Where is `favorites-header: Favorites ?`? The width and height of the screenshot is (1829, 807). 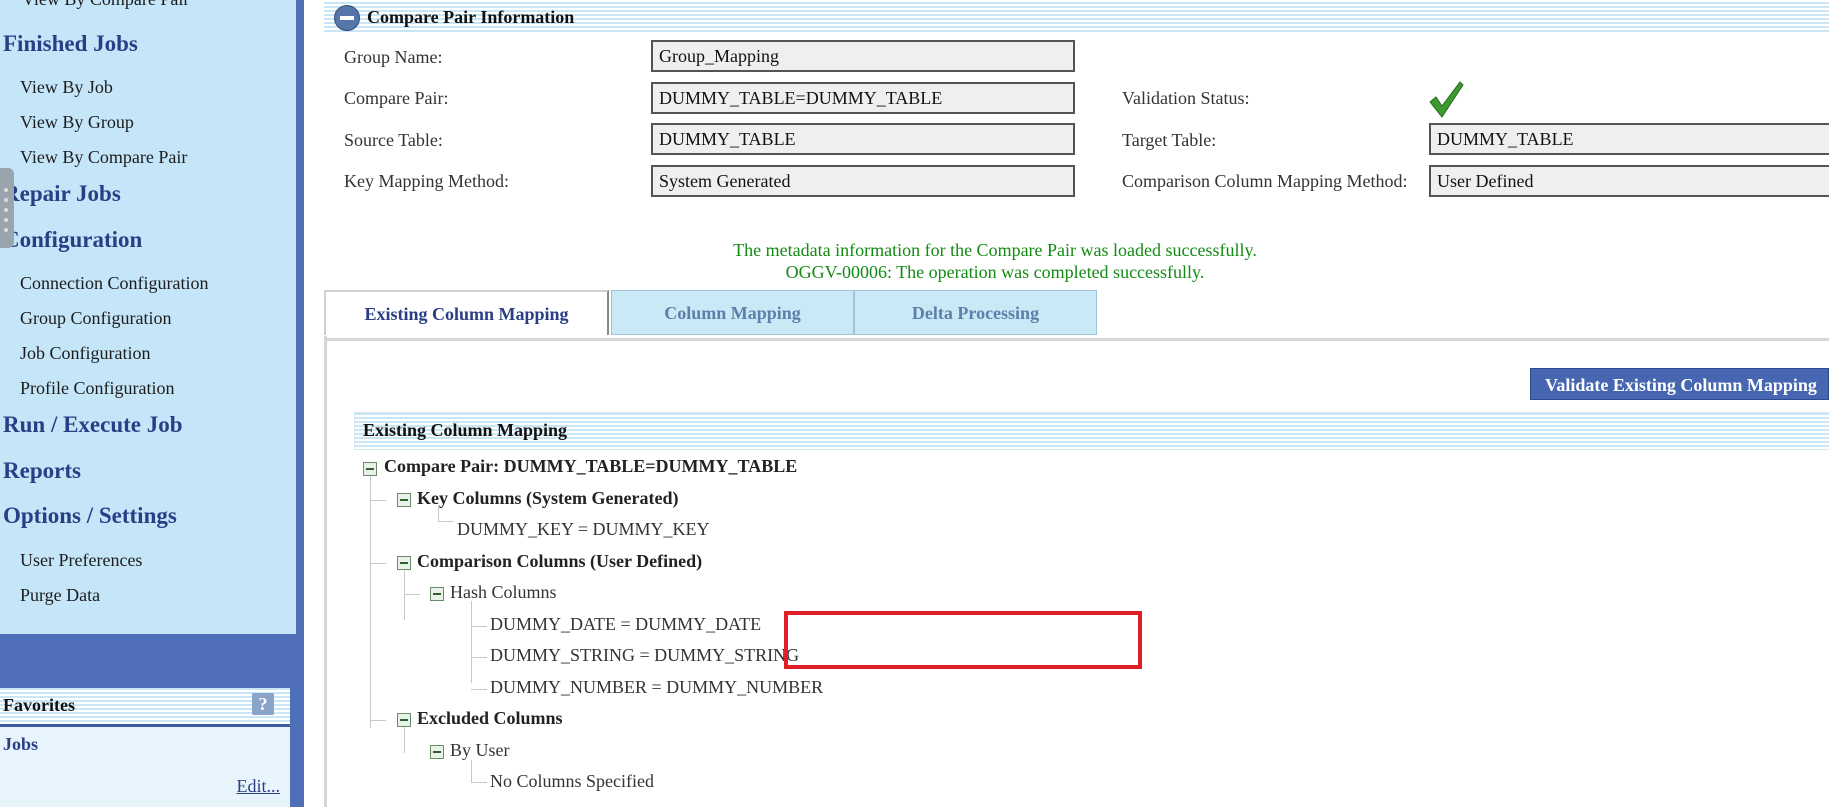 favorites-header: Favorites ? is located at coordinates (145, 707).